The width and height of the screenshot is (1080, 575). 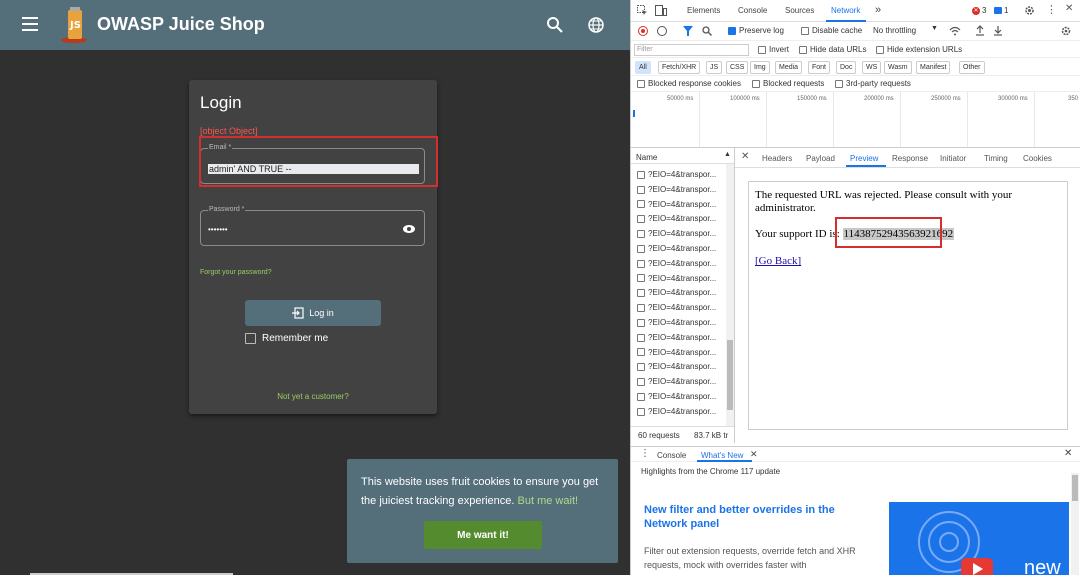 What do you see at coordinates (754, 454) in the screenshot?
I see `close-whats-new-icon: ✕` at bounding box center [754, 454].